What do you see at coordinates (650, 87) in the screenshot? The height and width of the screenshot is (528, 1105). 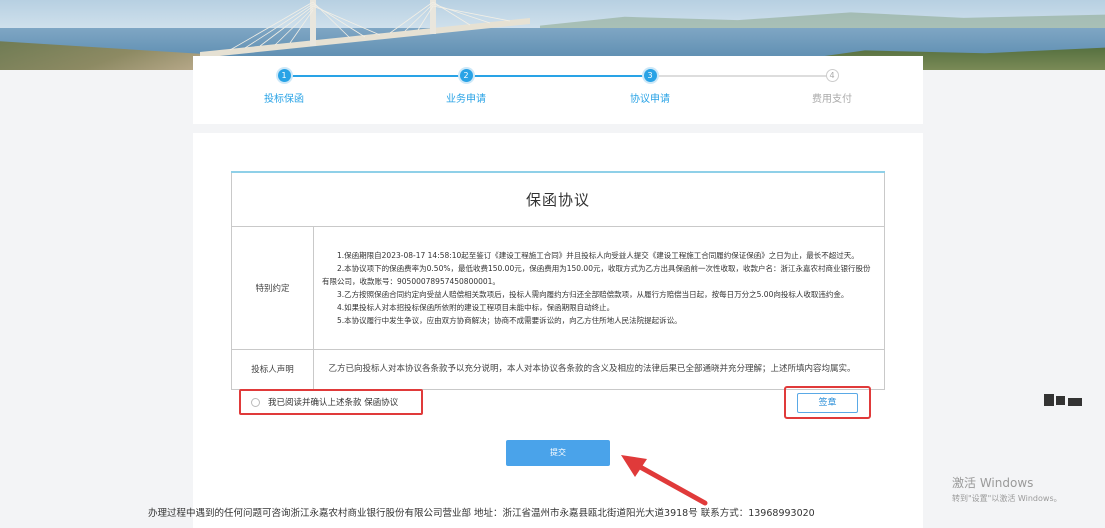 I see `step-3: 3 协议申请` at bounding box center [650, 87].